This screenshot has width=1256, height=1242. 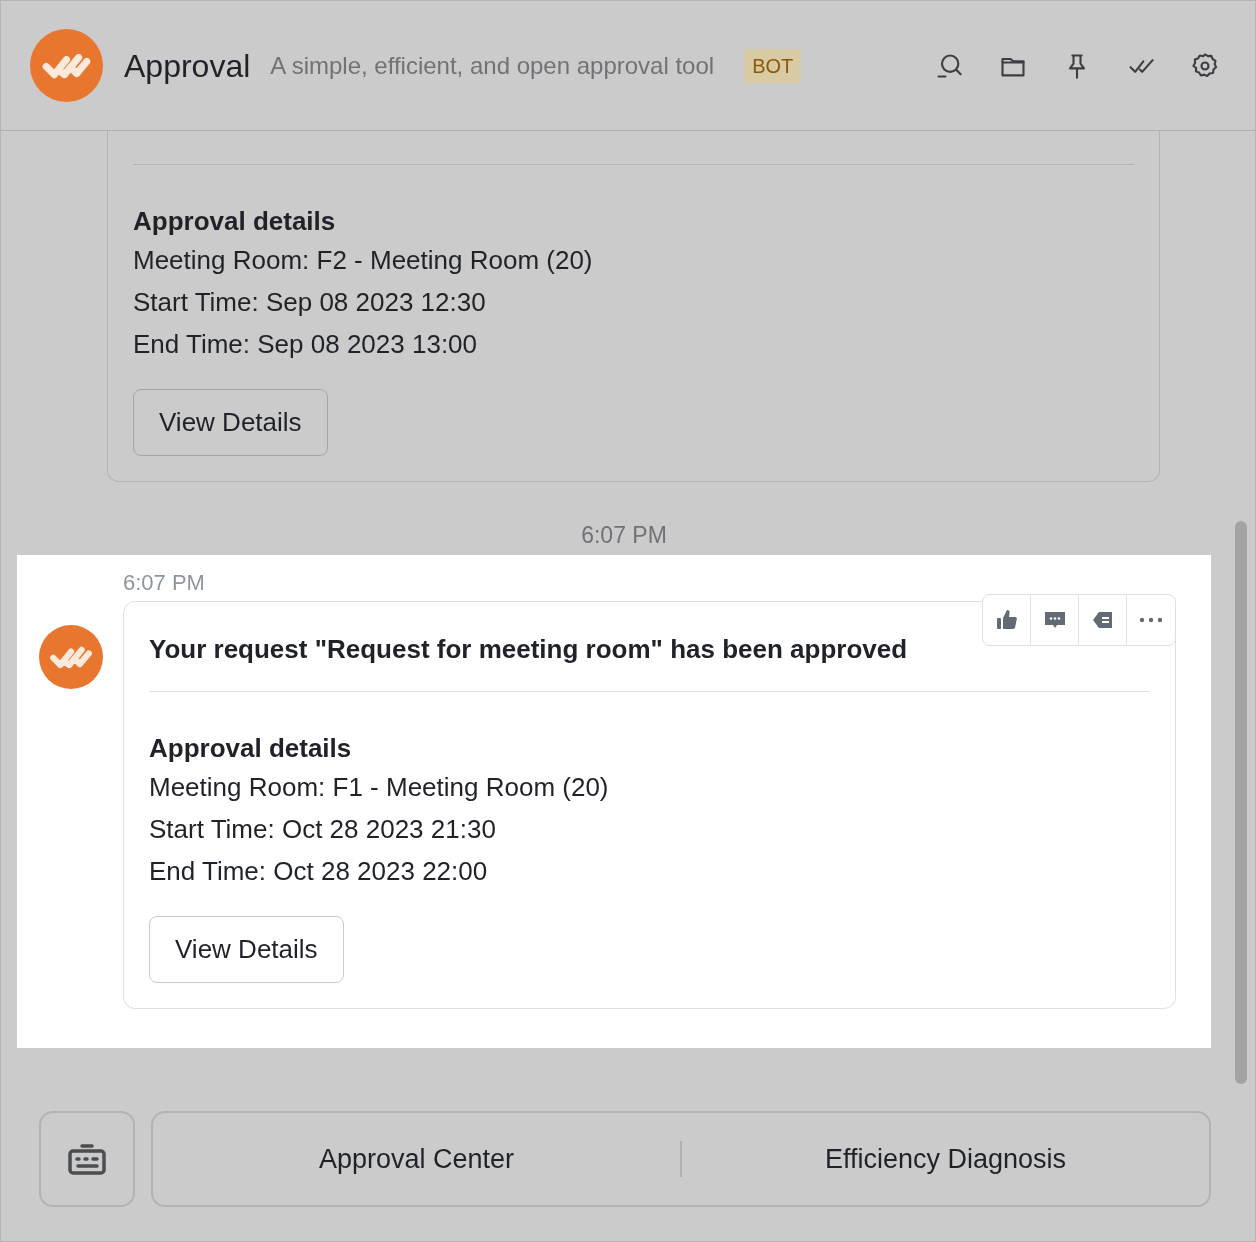 I want to click on menu-button: Approval Center, so click(x=416, y=1159).